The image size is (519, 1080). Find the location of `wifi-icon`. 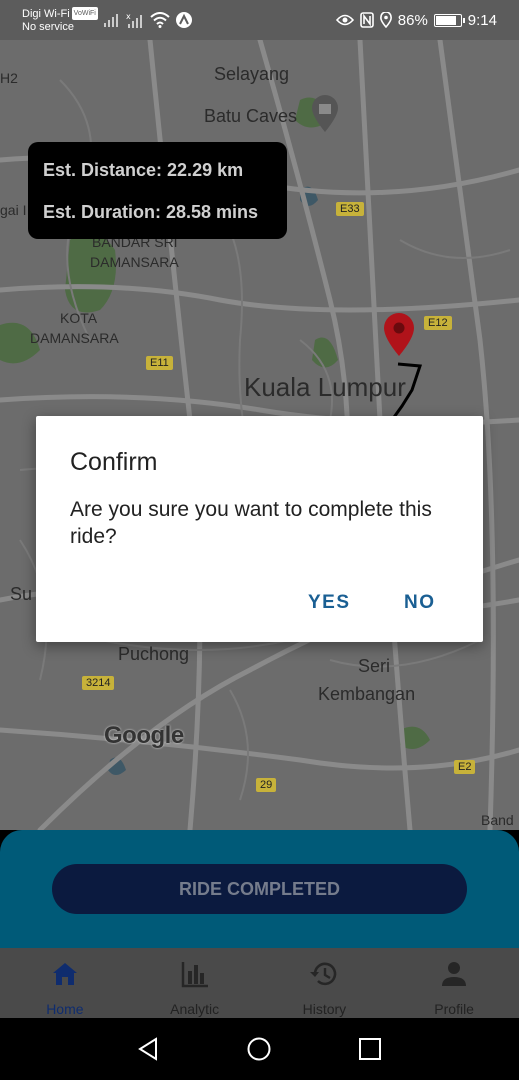

wifi-icon is located at coordinates (160, 20).